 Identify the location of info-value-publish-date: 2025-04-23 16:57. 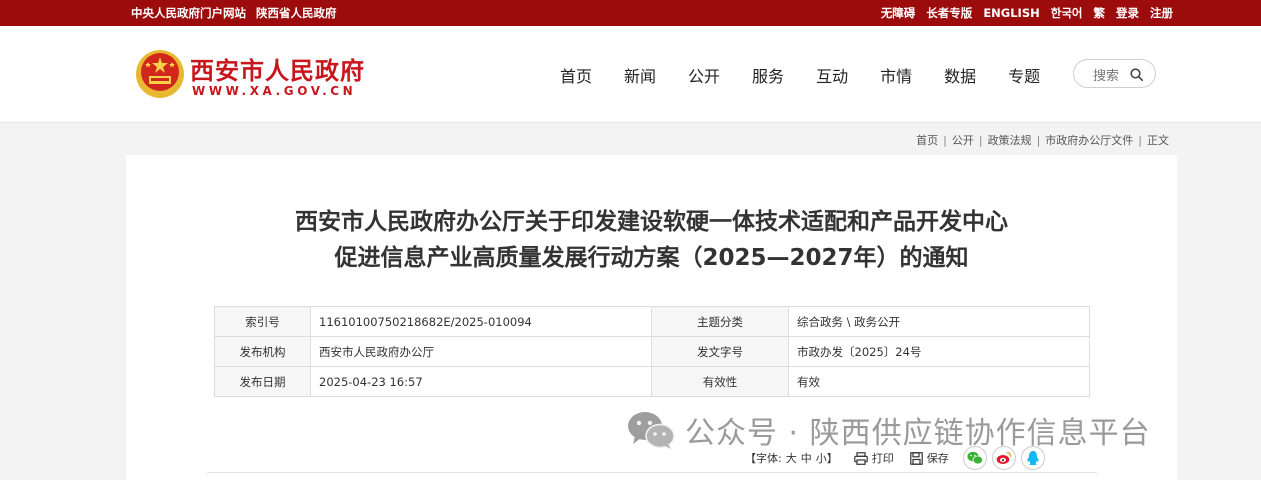
(481, 381).